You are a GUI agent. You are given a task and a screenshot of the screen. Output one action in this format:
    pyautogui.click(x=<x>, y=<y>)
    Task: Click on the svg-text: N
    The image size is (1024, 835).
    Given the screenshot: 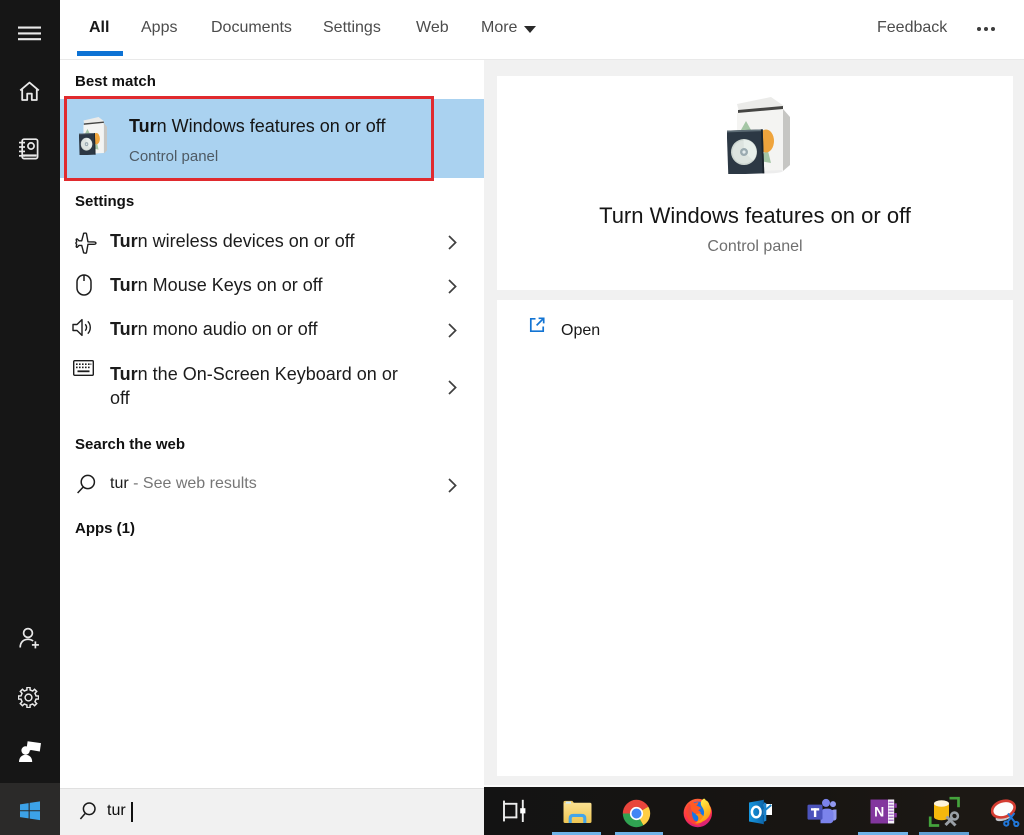 What is the action you would take?
    pyautogui.click(x=879, y=812)
    